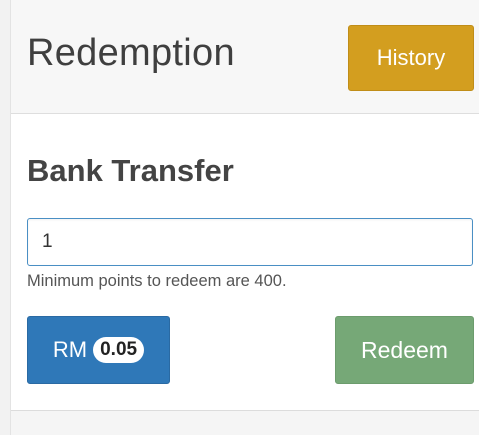  Describe the element at coordinates (245, 423) in the screenshot. I see `footer-area` at that location.